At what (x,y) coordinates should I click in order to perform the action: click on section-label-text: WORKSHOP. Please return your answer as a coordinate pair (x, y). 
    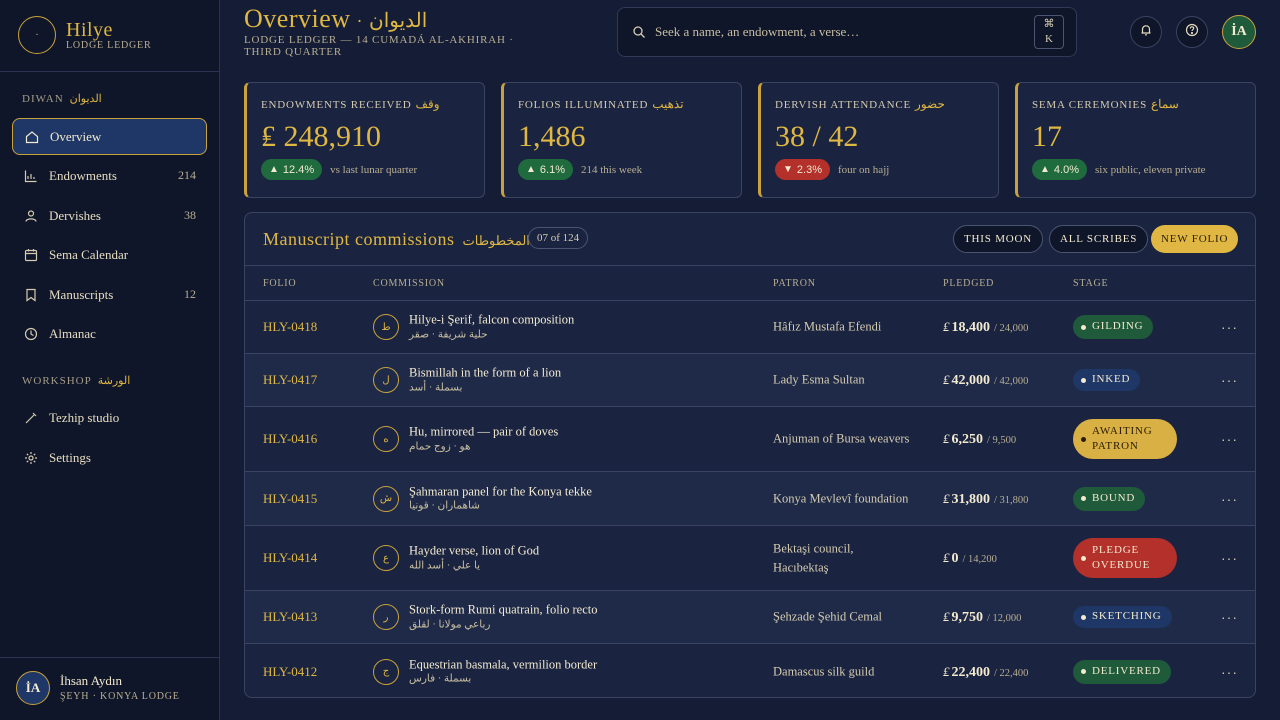
    Looking at the image, I should click on (57, 381).